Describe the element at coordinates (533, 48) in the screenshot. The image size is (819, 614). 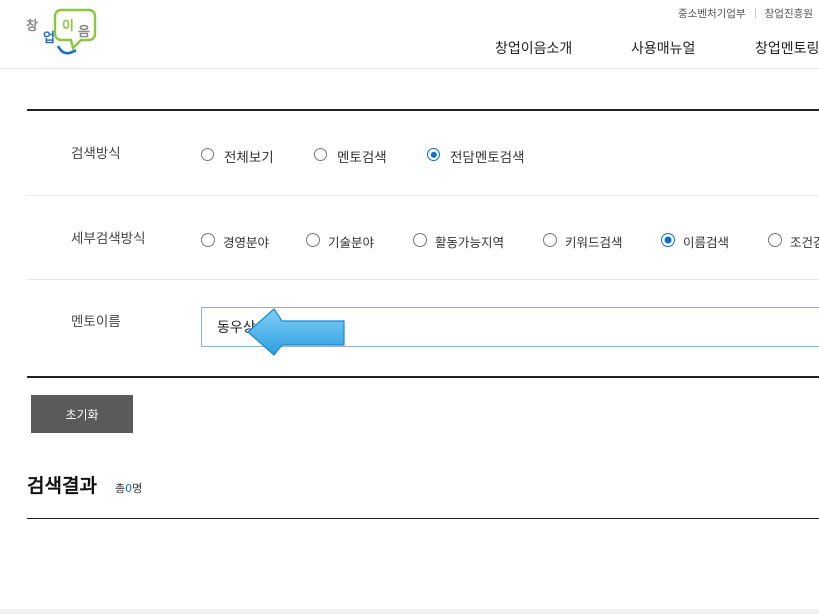
I see `nav-item-about: 창업이음소개` at that location.